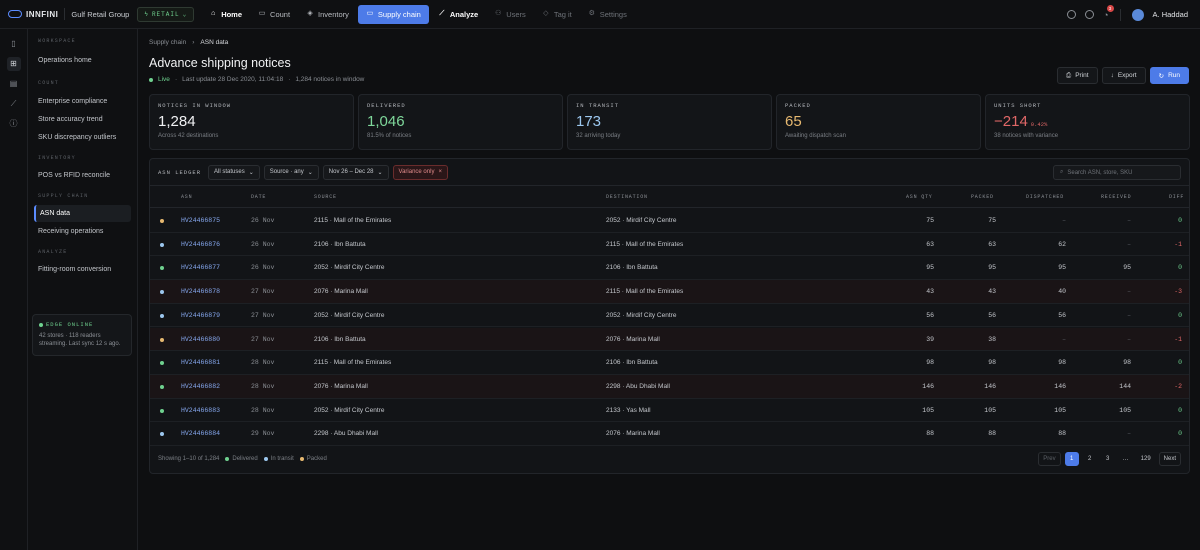  What do you see at coordinates (82, 213) in the screenshot?
I see `sidebar-item-asn-data: ASN data` at bounding box center [82, 213].